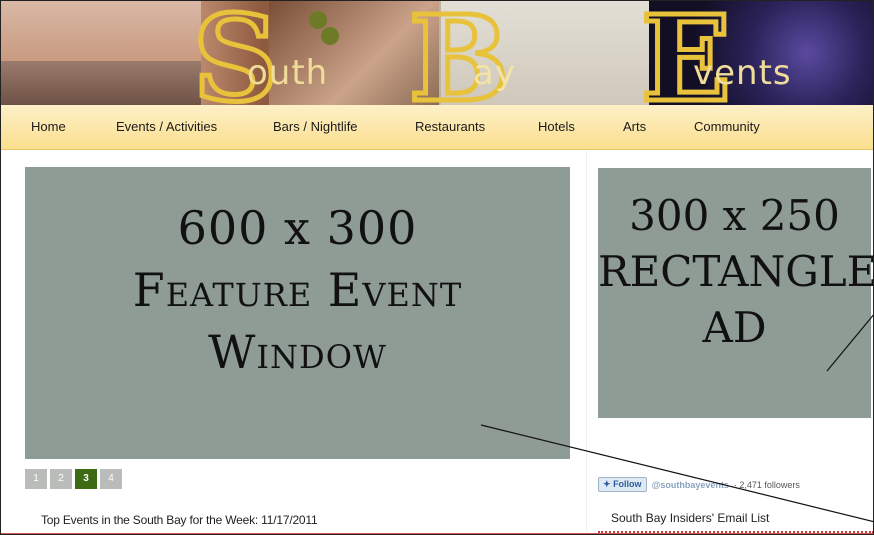 The height and width of the screenshot is (535, 874). I want to click on ad-placeholder-text: 300 x 250 RECTANGLE AD, so click(736, 272).